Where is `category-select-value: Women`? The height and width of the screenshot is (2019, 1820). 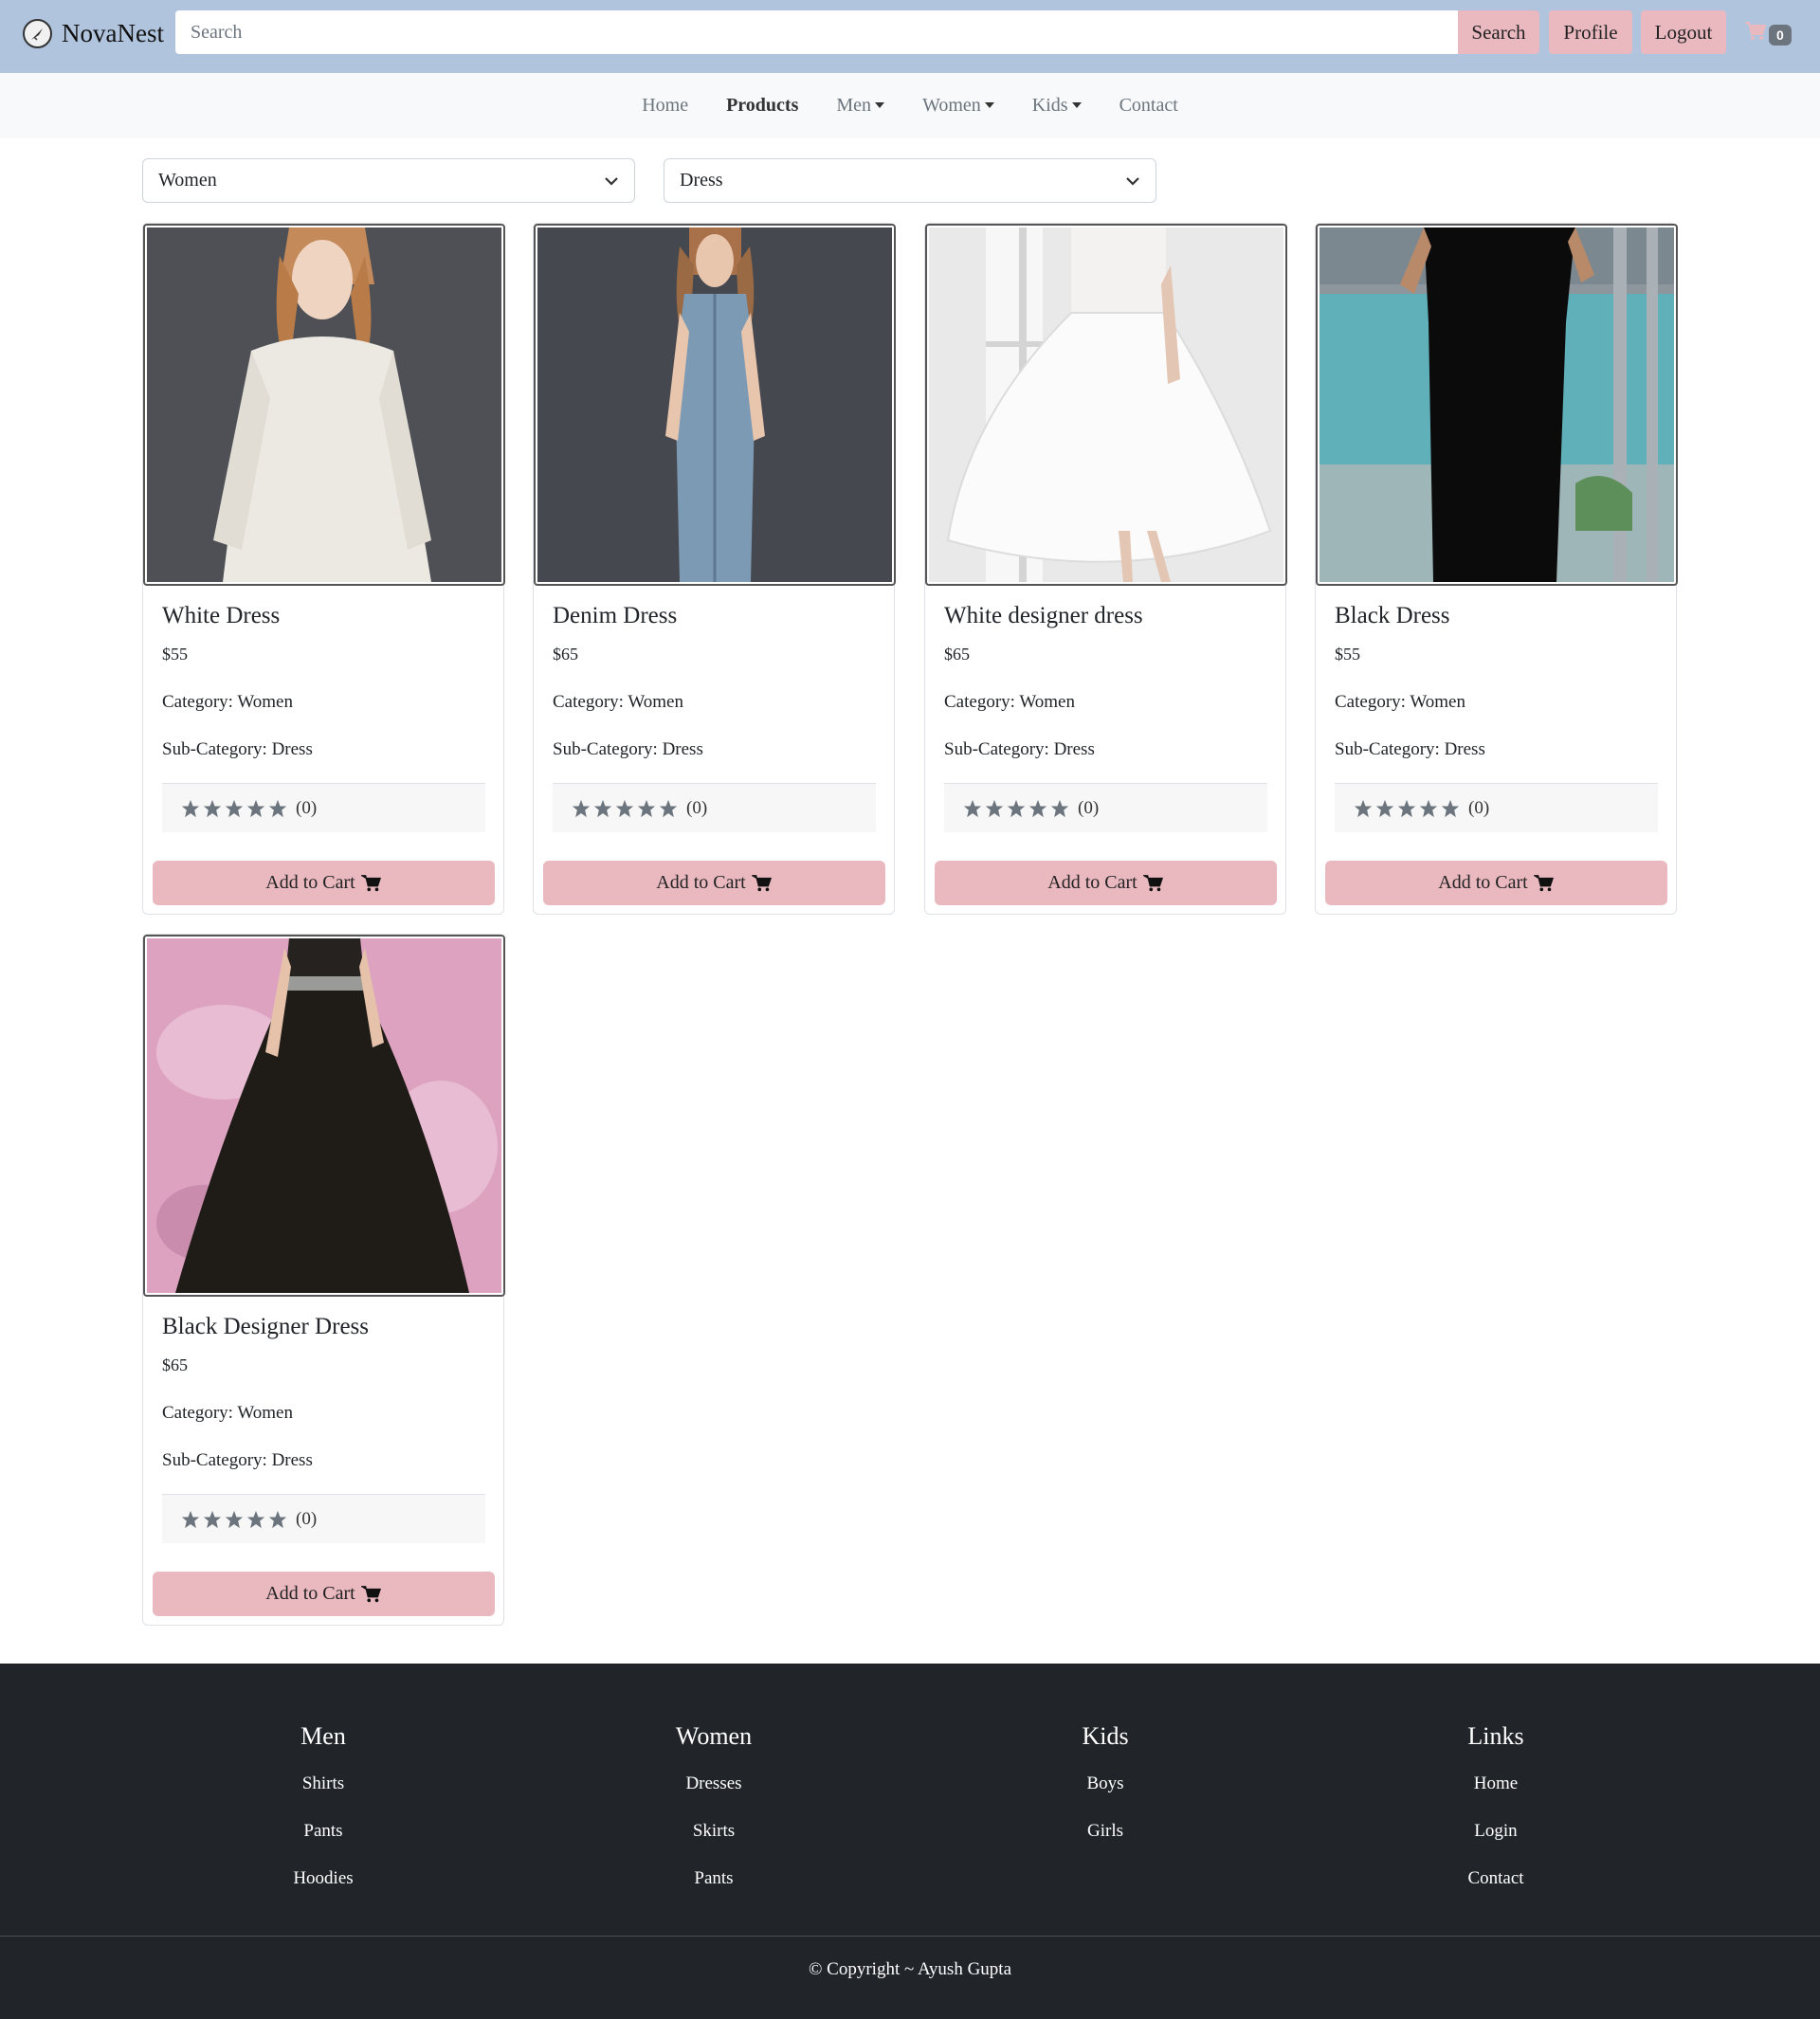
category-select-value: Women is located at coordinates (187, 180).